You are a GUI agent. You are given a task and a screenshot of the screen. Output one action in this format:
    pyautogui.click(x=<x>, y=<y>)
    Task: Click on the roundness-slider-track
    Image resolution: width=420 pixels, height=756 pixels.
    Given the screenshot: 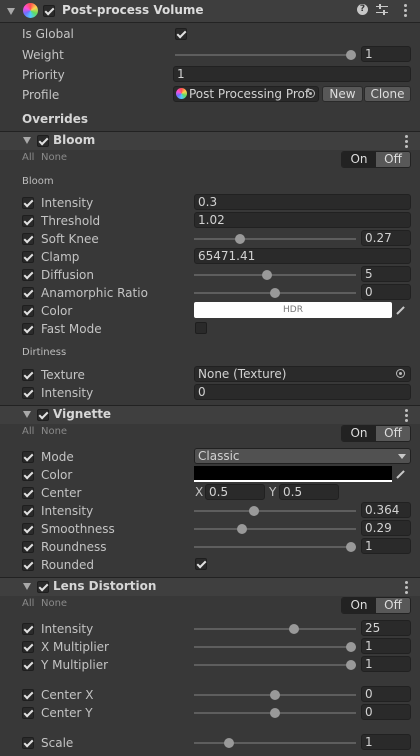 What is the action you would take?
    pyautogui.click(x=275, y=547)
    